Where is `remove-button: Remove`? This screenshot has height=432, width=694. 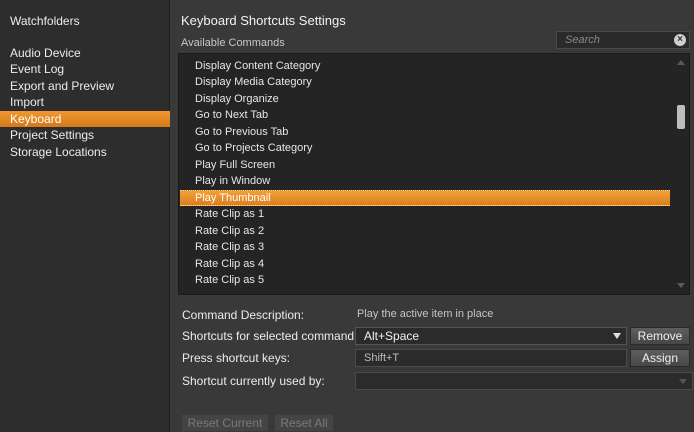 remove-button: Remove is located at coordinates (660, 336).